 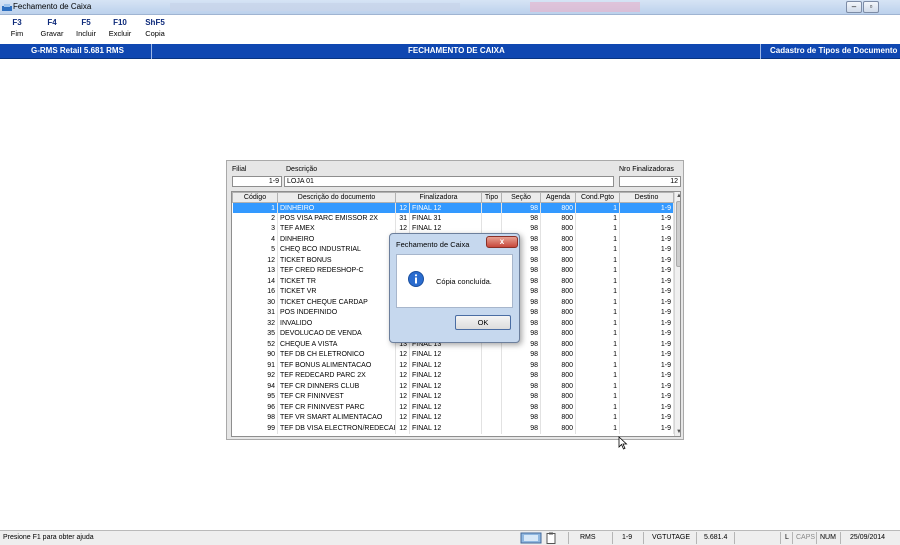 I want to click on fkey-label: Gravar, so click(x=52, y=33).